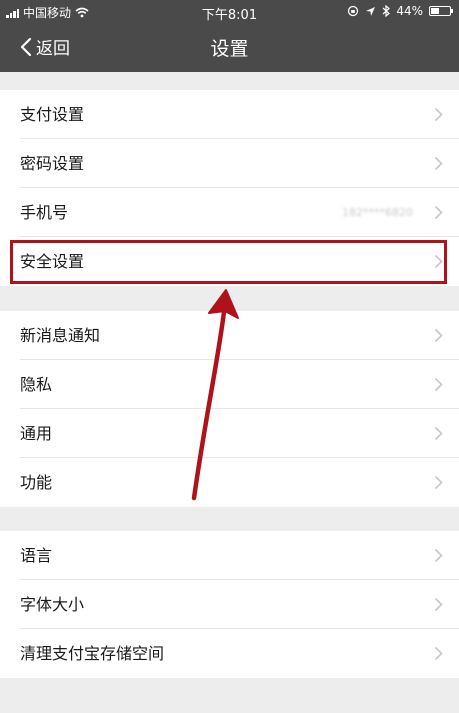  I want to click on settings-item-label: 手机号, so click(44, 212).